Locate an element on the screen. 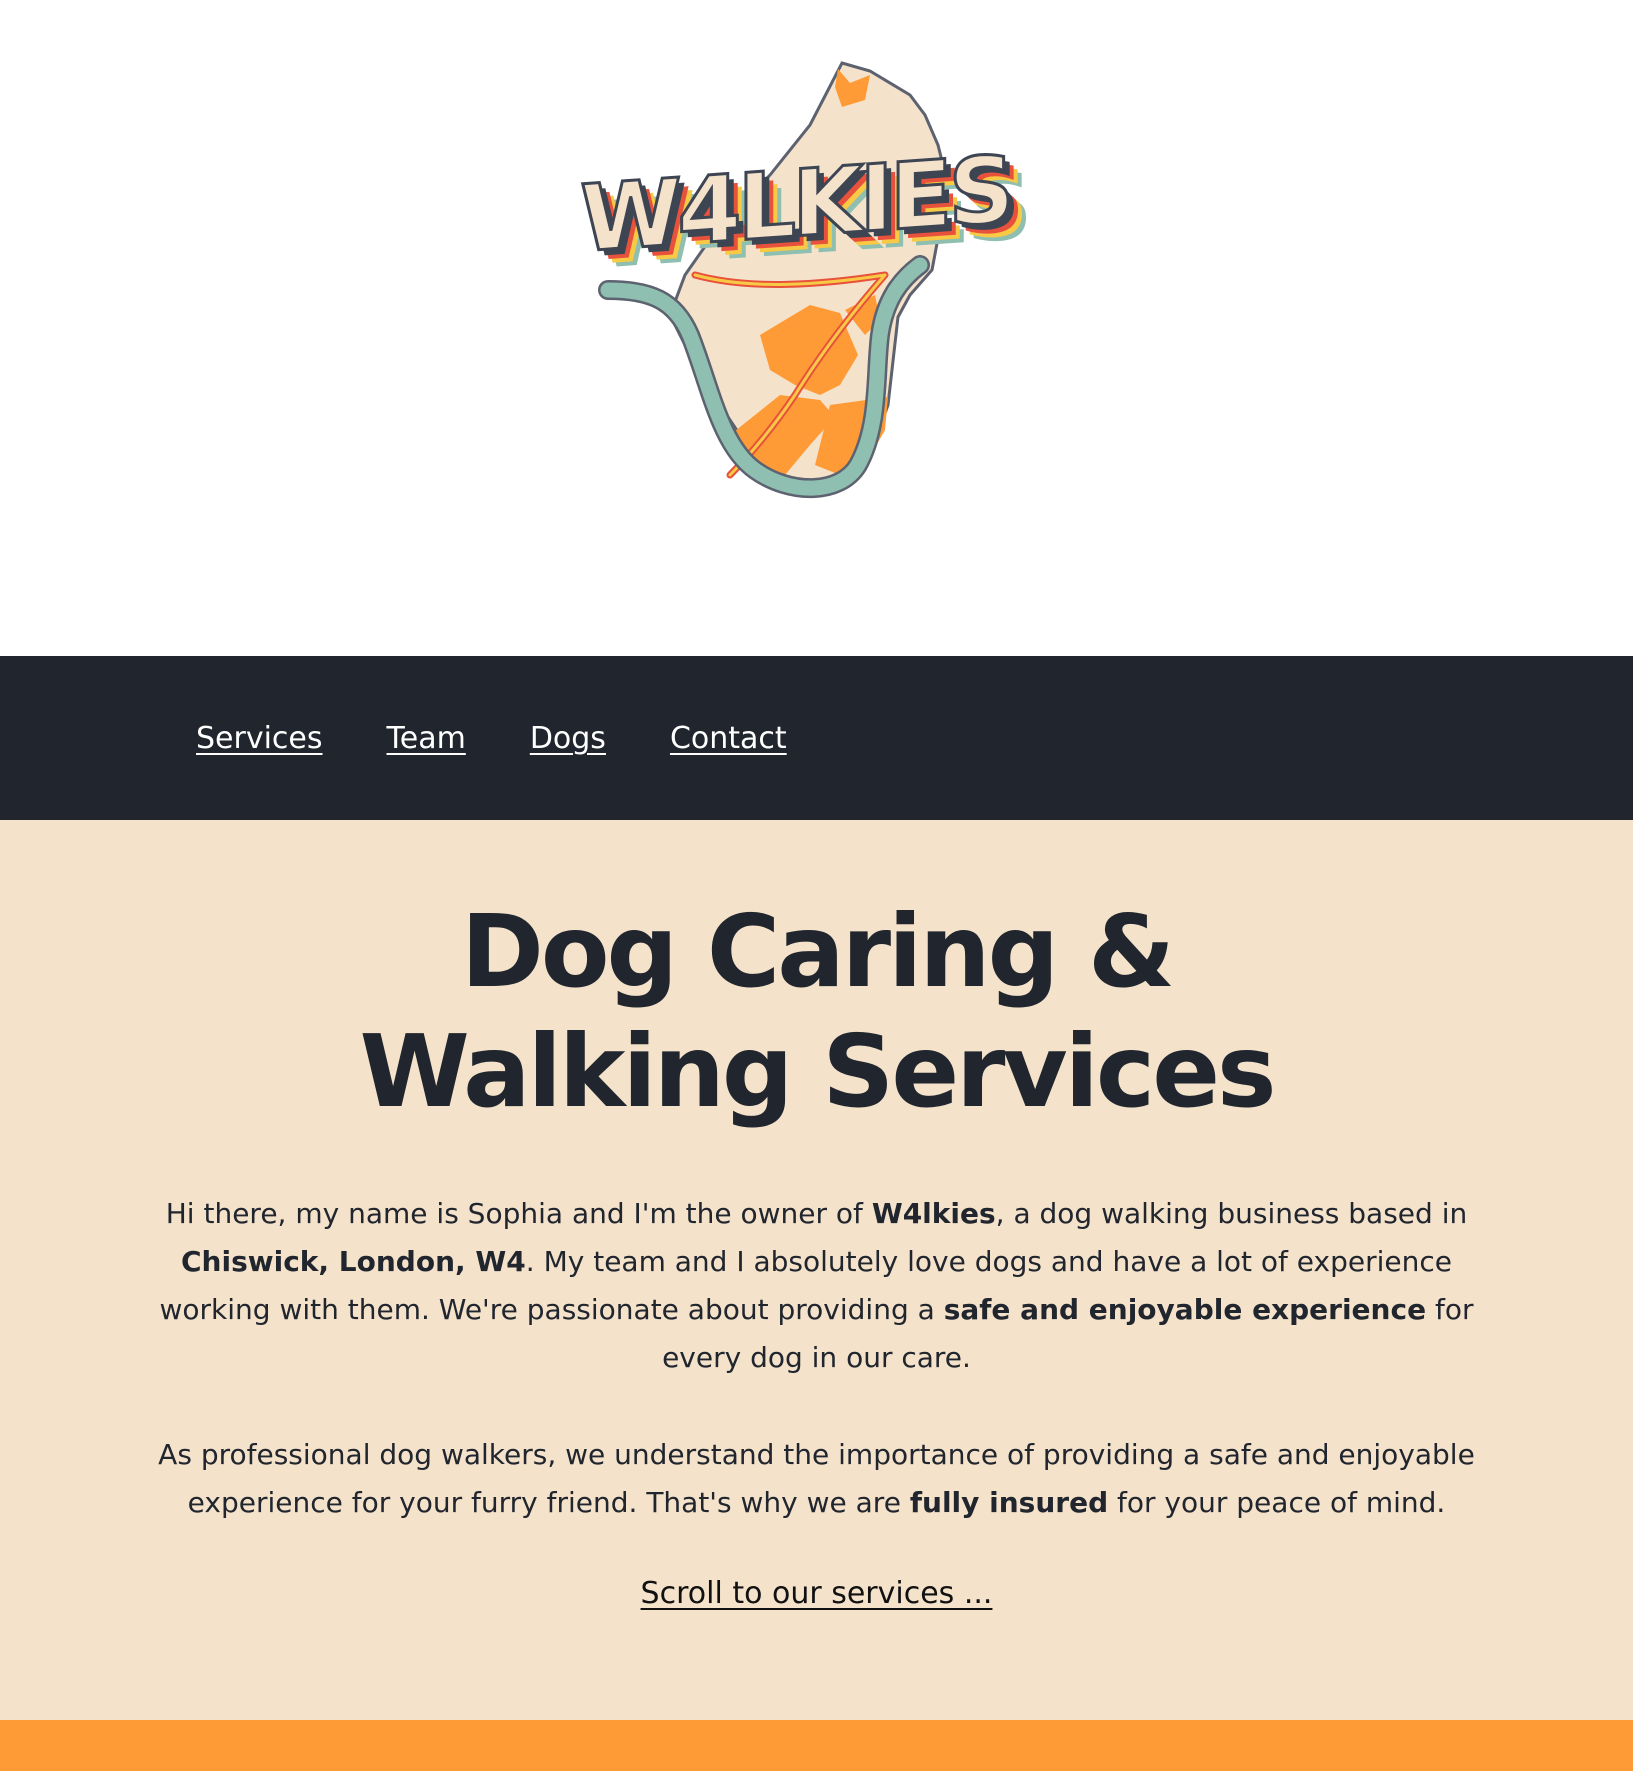 This screenshot has height=1771, width=1633. nav-link-team: Team is located at coordinates (426, 738).